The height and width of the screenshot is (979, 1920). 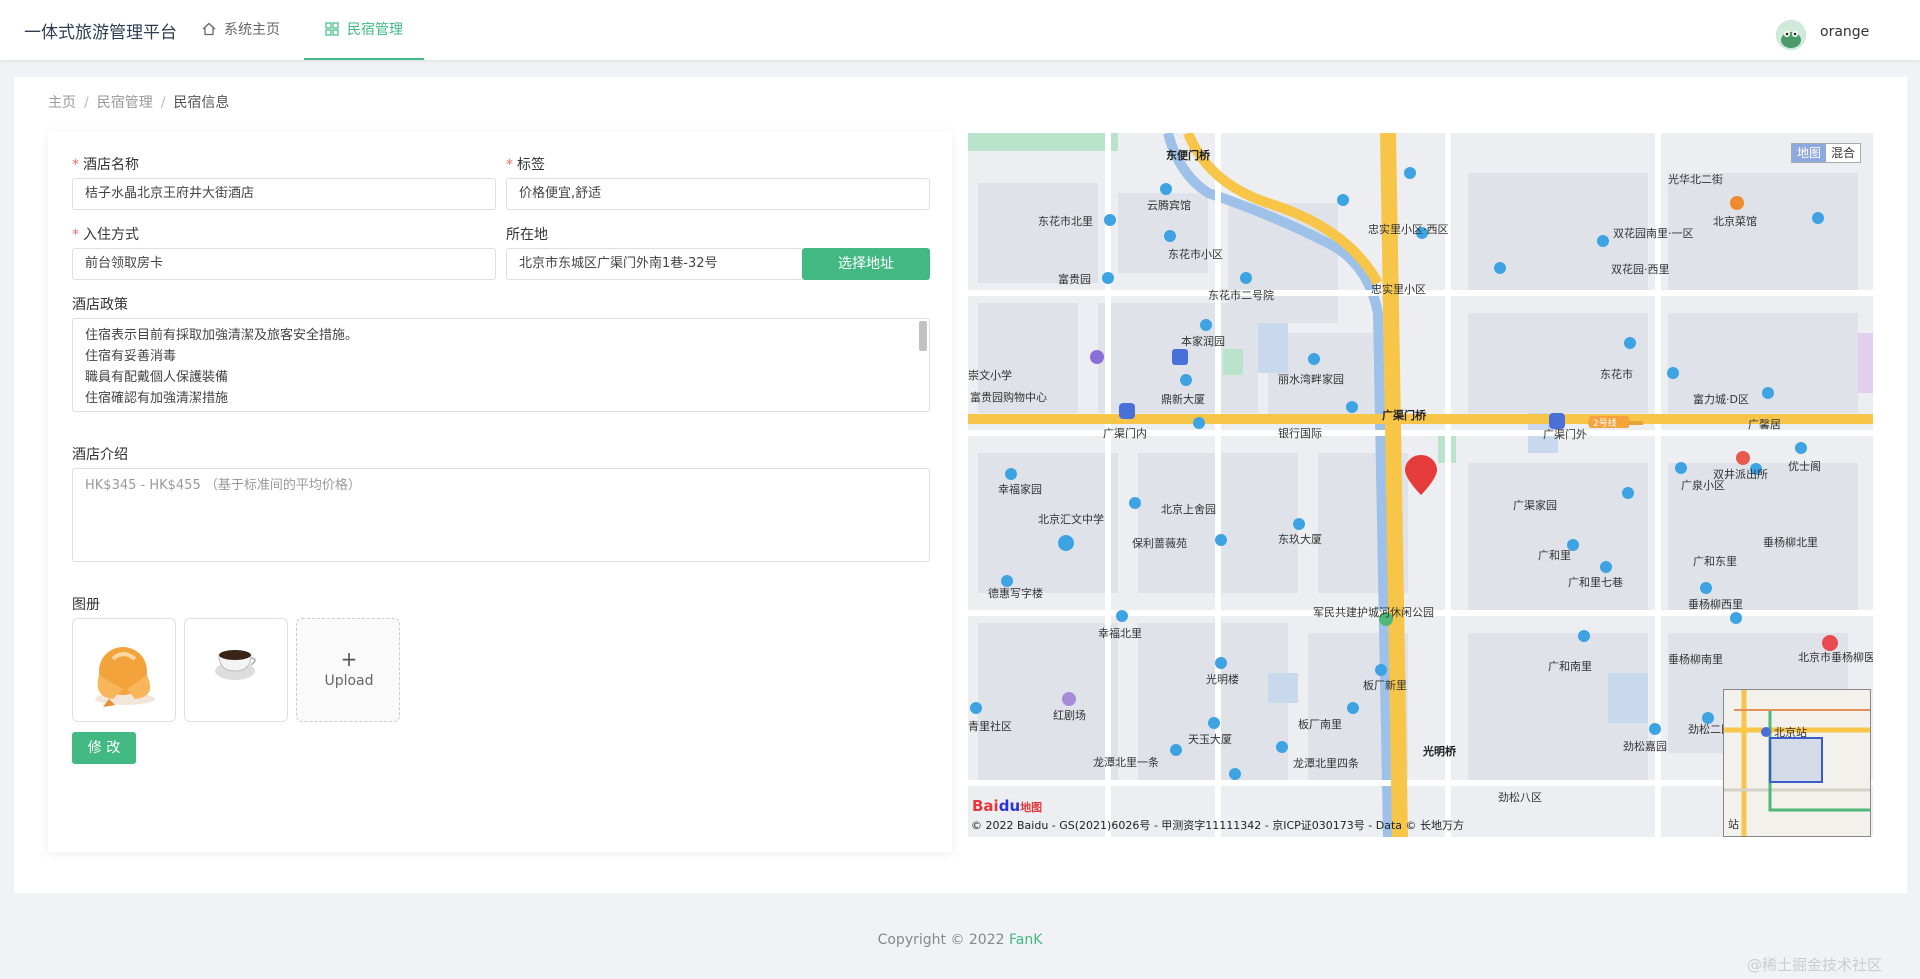 I want to click on policy-line: 住宿有妥善消毒, so click(x=131, y=356).